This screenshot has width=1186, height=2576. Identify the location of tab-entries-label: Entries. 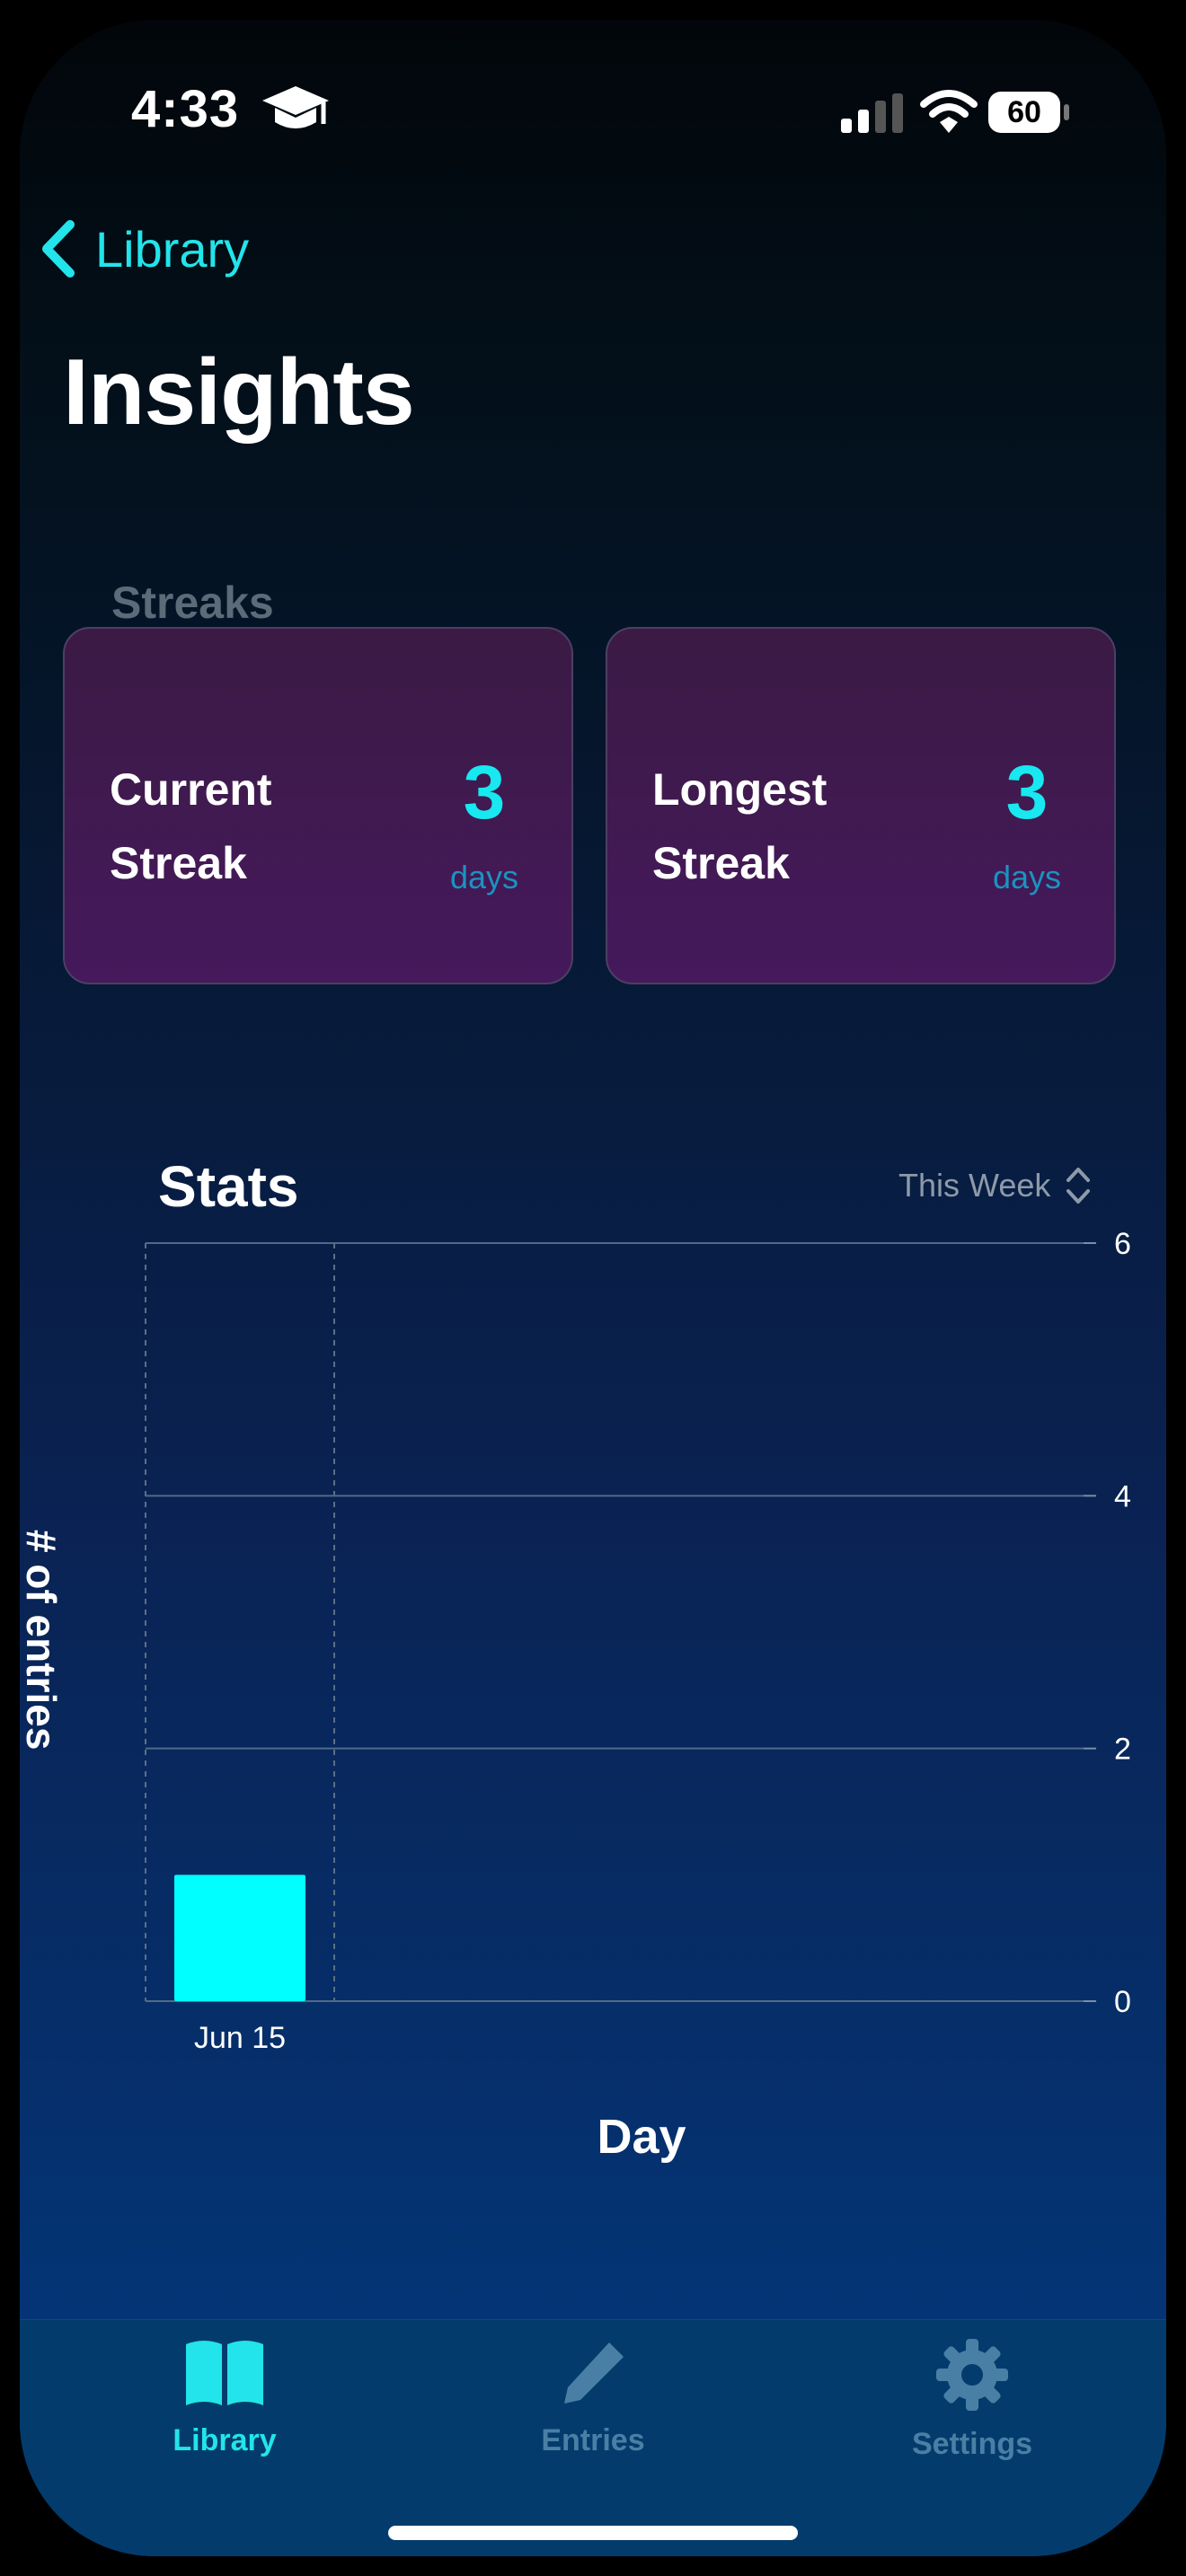
(593, 2440).